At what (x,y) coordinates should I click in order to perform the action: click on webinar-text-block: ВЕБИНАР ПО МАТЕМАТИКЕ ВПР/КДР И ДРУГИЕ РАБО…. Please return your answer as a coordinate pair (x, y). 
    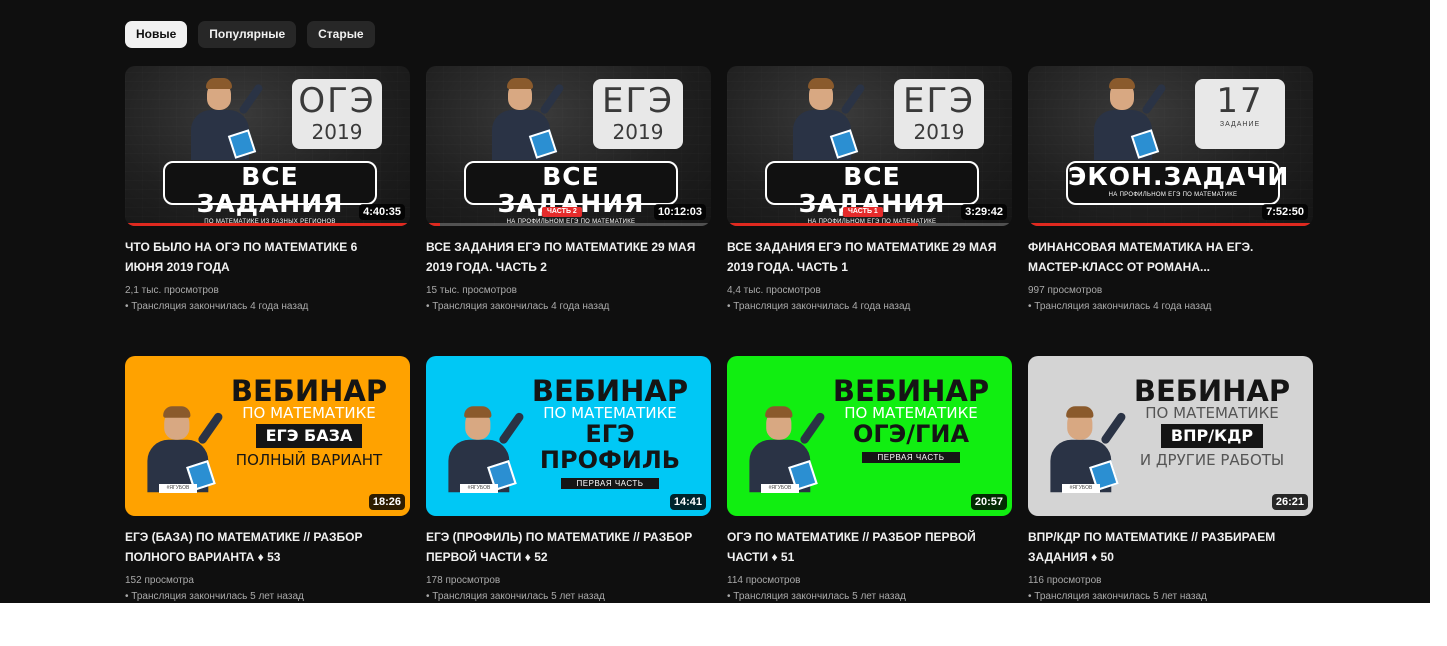
    Looking at the image, I should click on (1212, 422).